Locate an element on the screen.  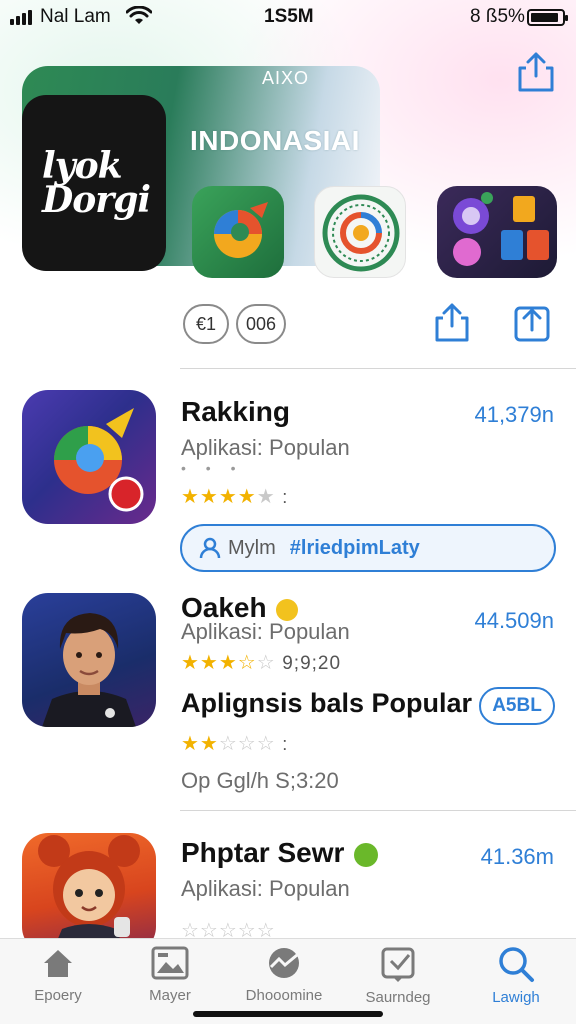
app-subtitle-1: Aplikasi: Populan is located at coordinates (265, 447).